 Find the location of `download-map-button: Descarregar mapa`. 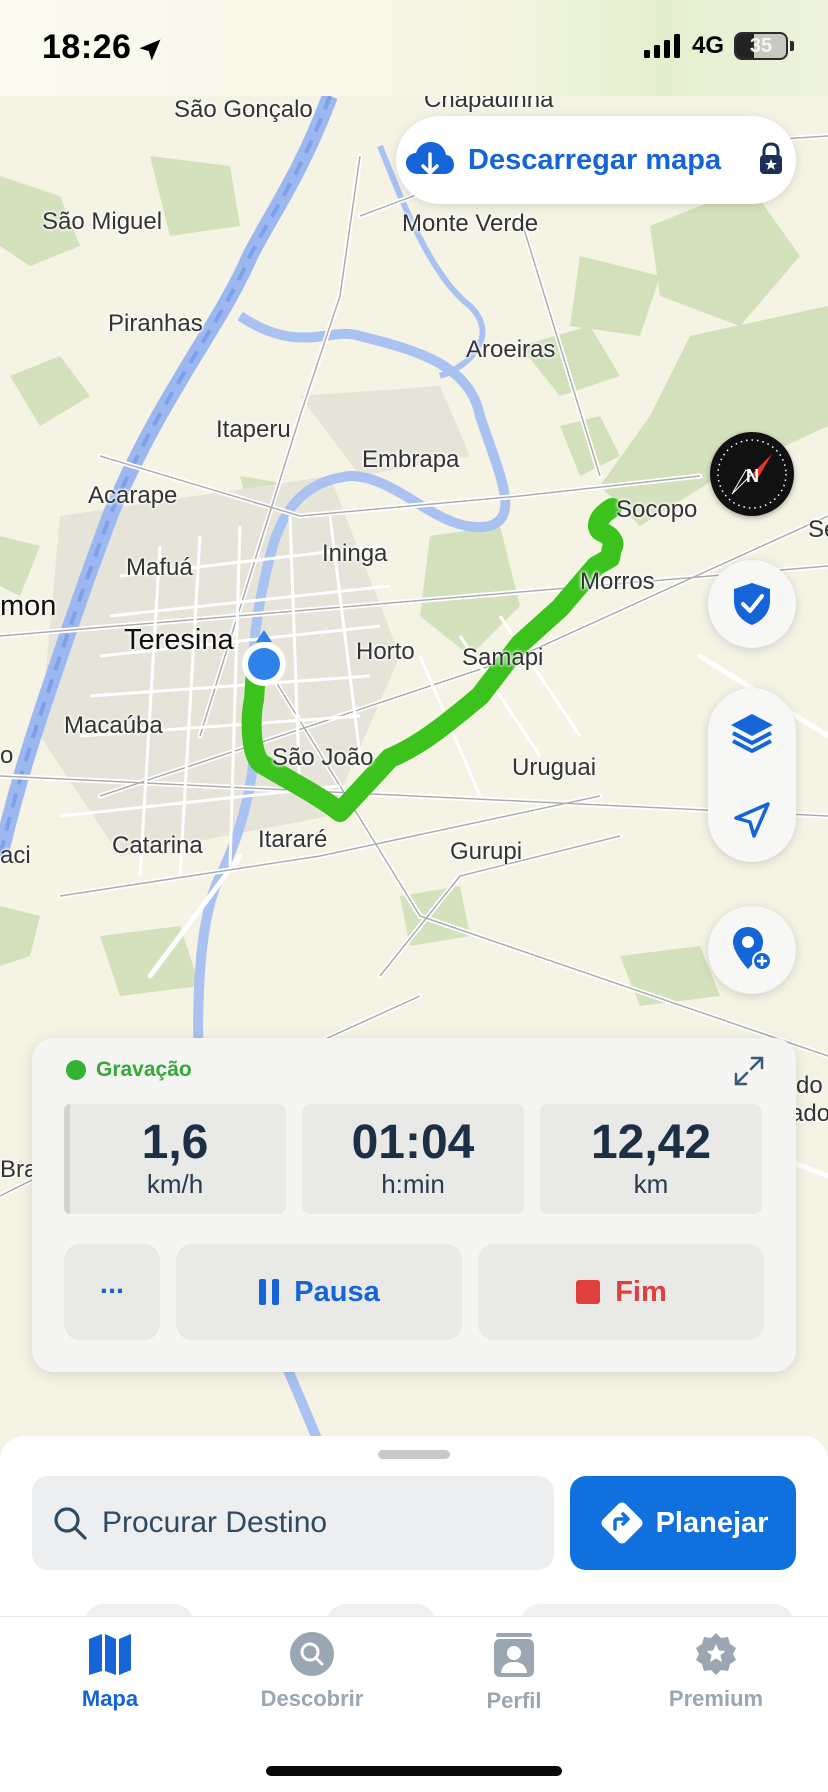

download-map-button: Descarregar mapa is located at coordinates (596, 160).